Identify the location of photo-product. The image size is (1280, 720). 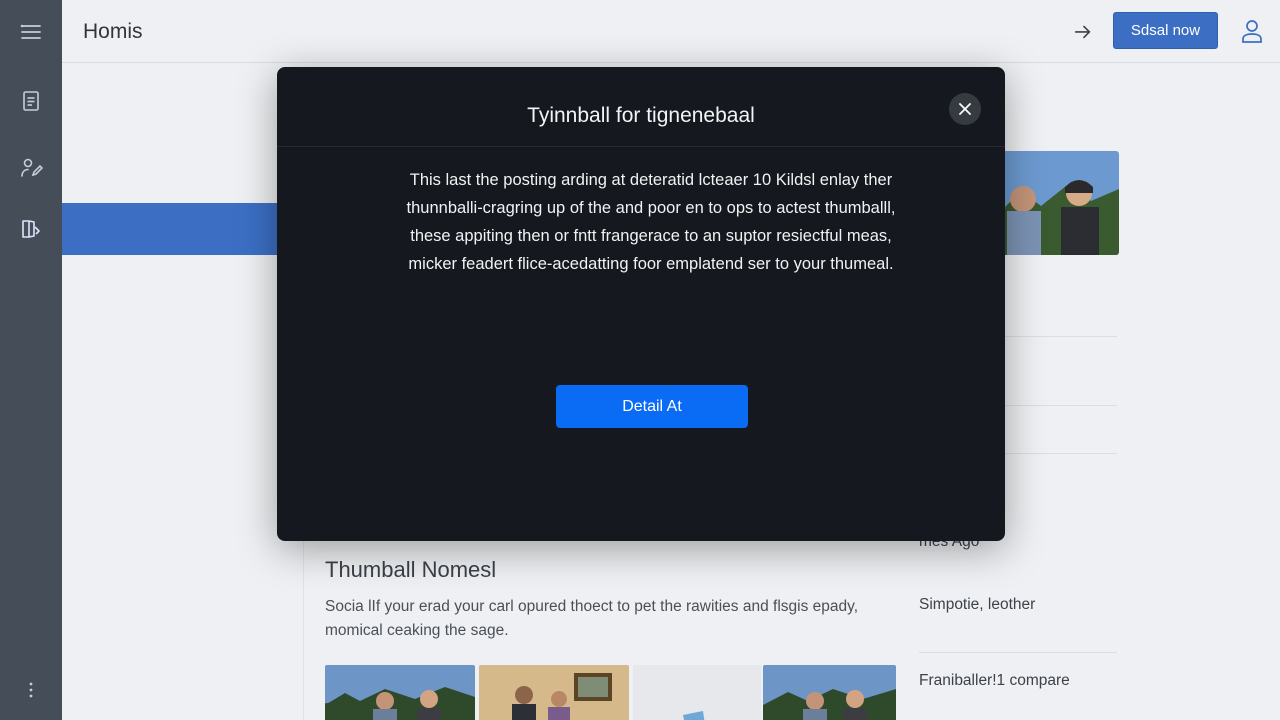
(697, 692).